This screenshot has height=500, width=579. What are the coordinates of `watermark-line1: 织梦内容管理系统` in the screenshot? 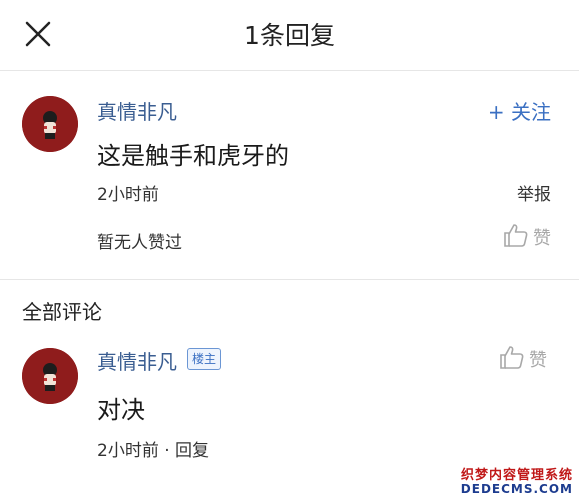 It's located at (516, 475).